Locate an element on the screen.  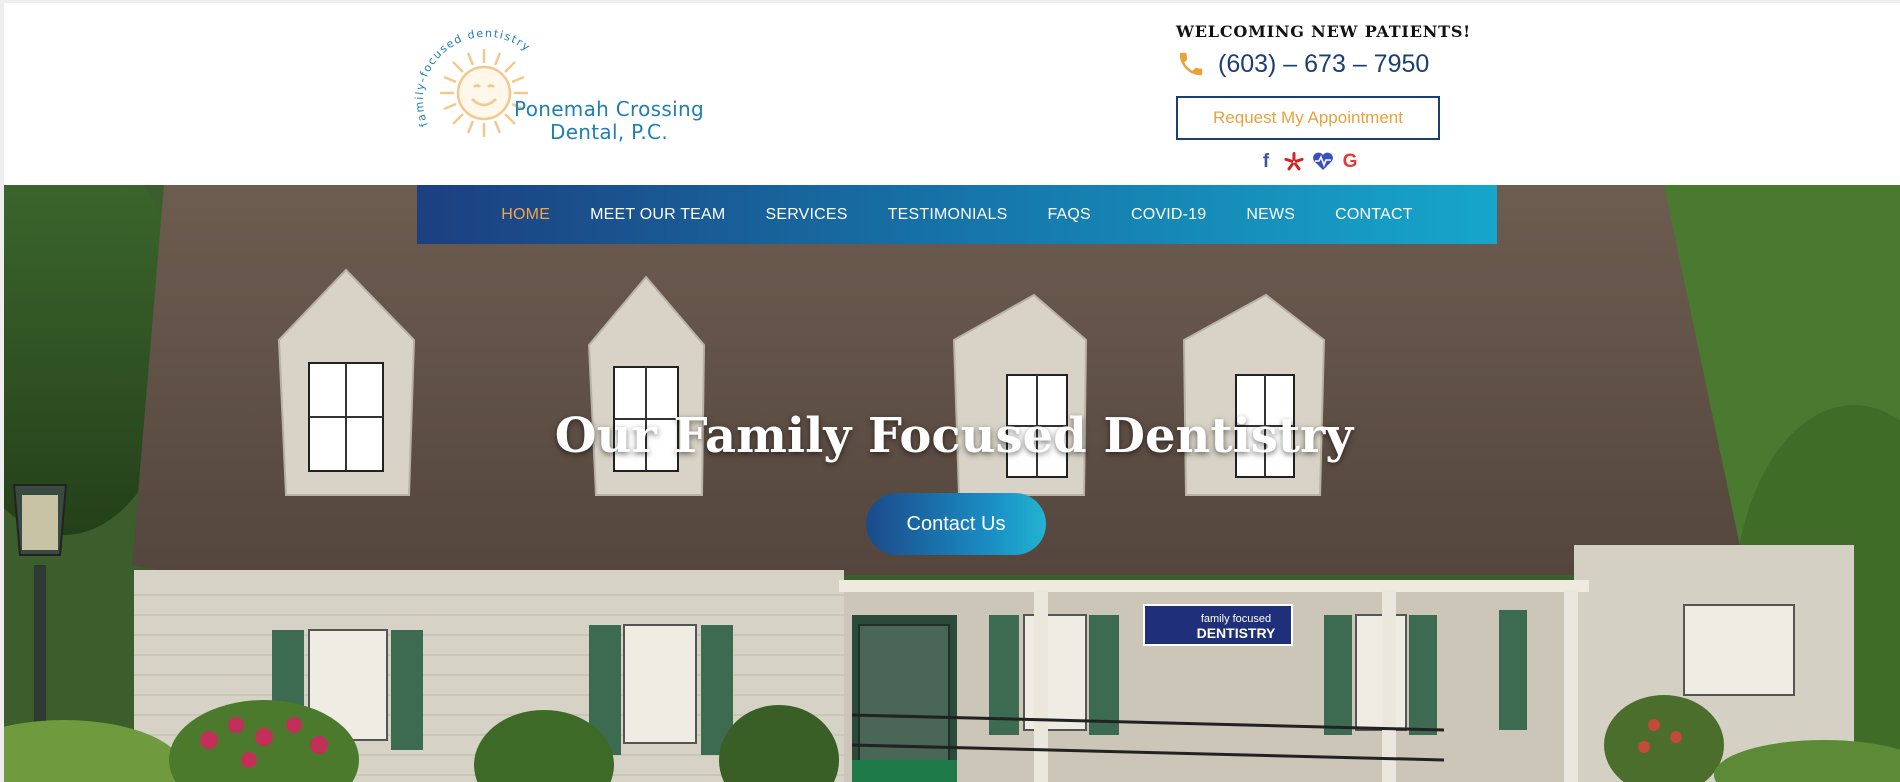
nav-item-covid-19: COVID-19 is located at coordinates (1168, 215).